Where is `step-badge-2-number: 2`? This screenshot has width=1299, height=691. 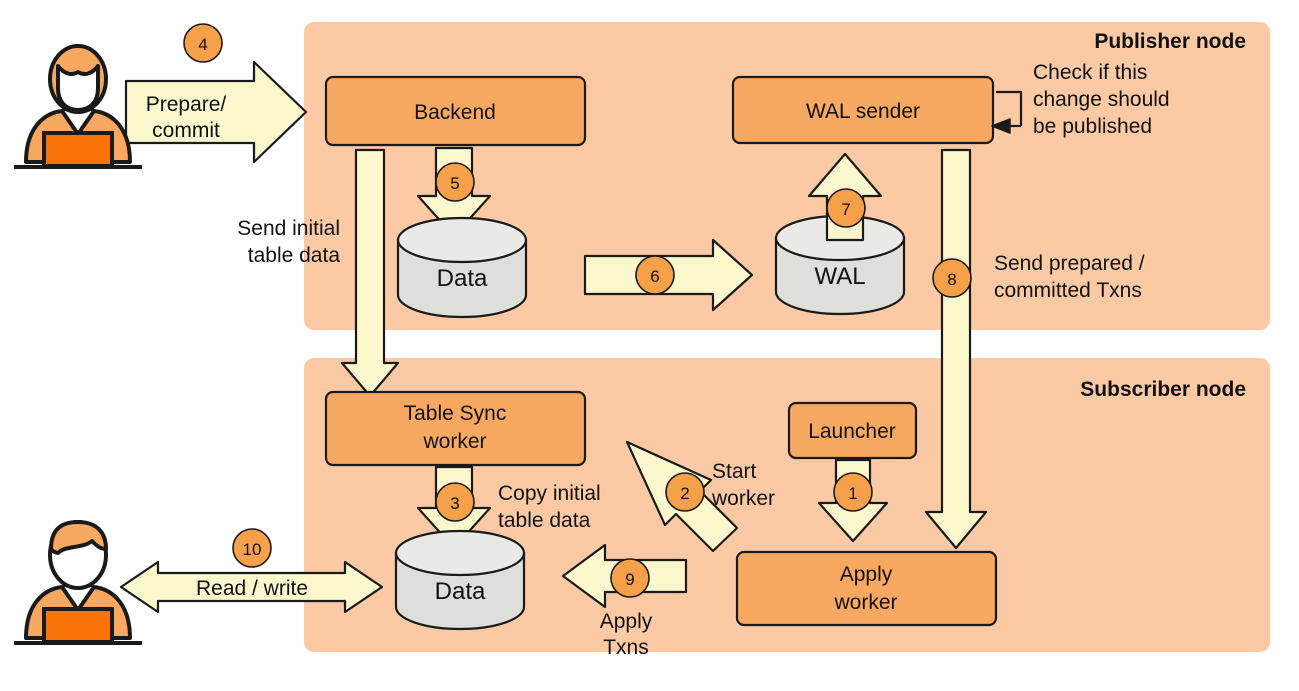 step-badge-2-number: 2 is located at coordinates (684, 493).